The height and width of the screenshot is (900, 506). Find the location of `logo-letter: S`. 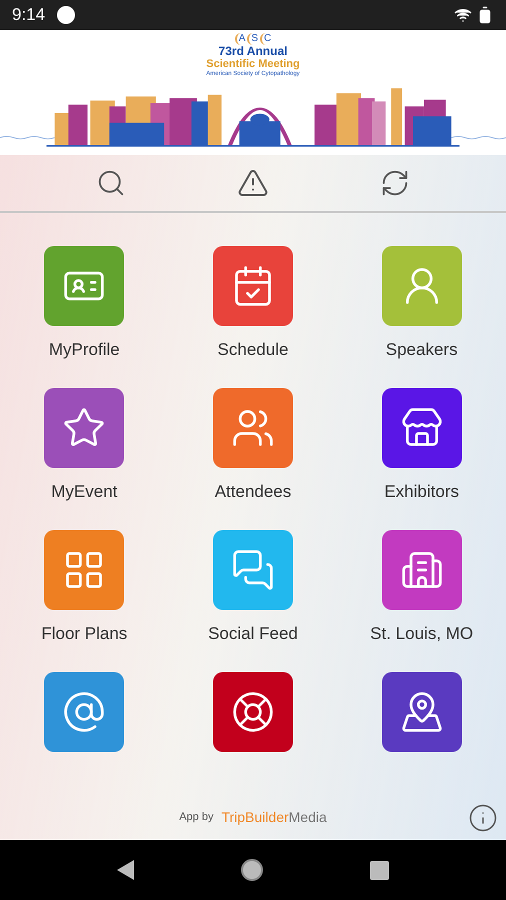

logo-letter: S is located at coordinates (252, 39).